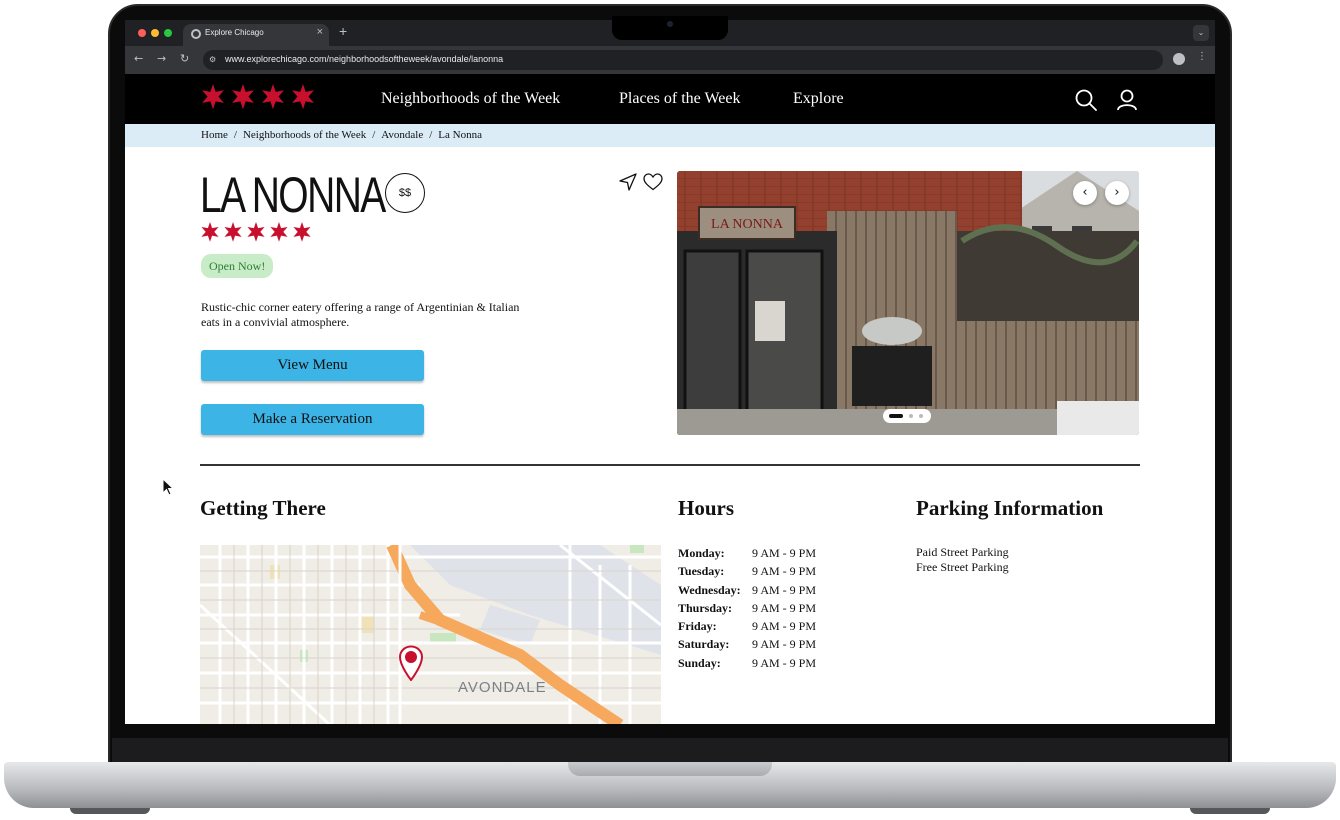  Describe the element at coordinates (312, 365) in the screenshot. I see `view-menu-button: View Menu` at that location.